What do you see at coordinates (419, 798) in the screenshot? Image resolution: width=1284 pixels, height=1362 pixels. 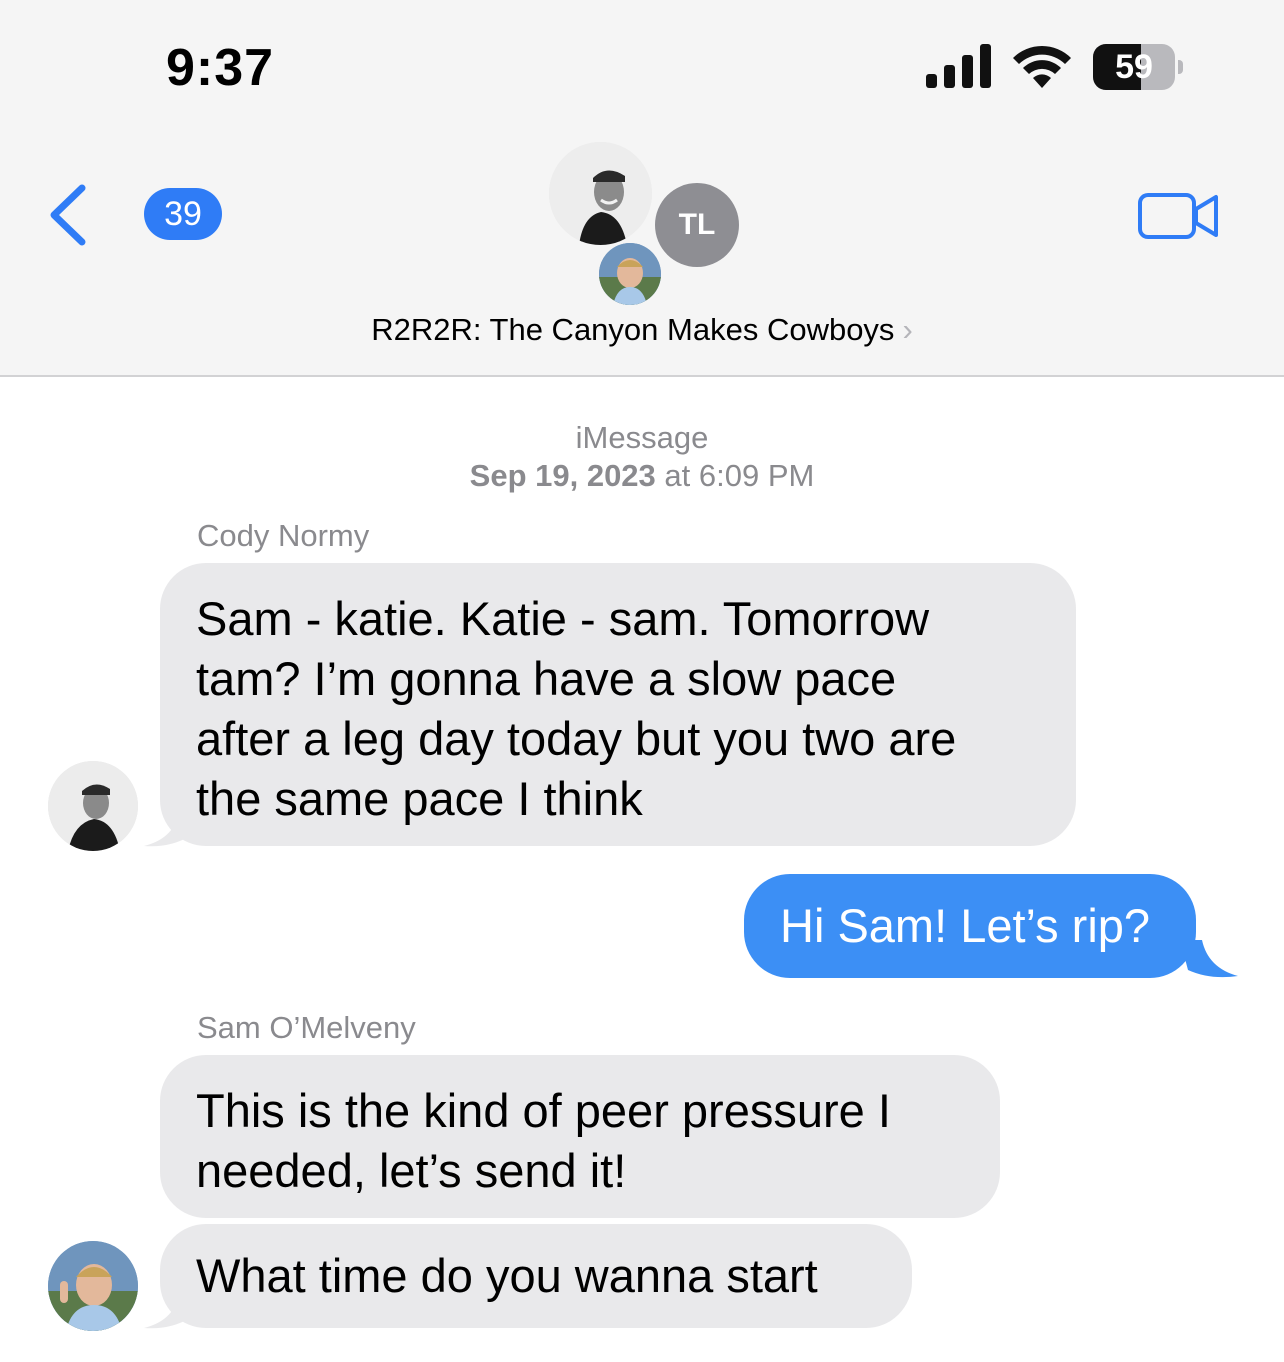 I see `message-line: the same pace I think` at bounding box center [419, 798].